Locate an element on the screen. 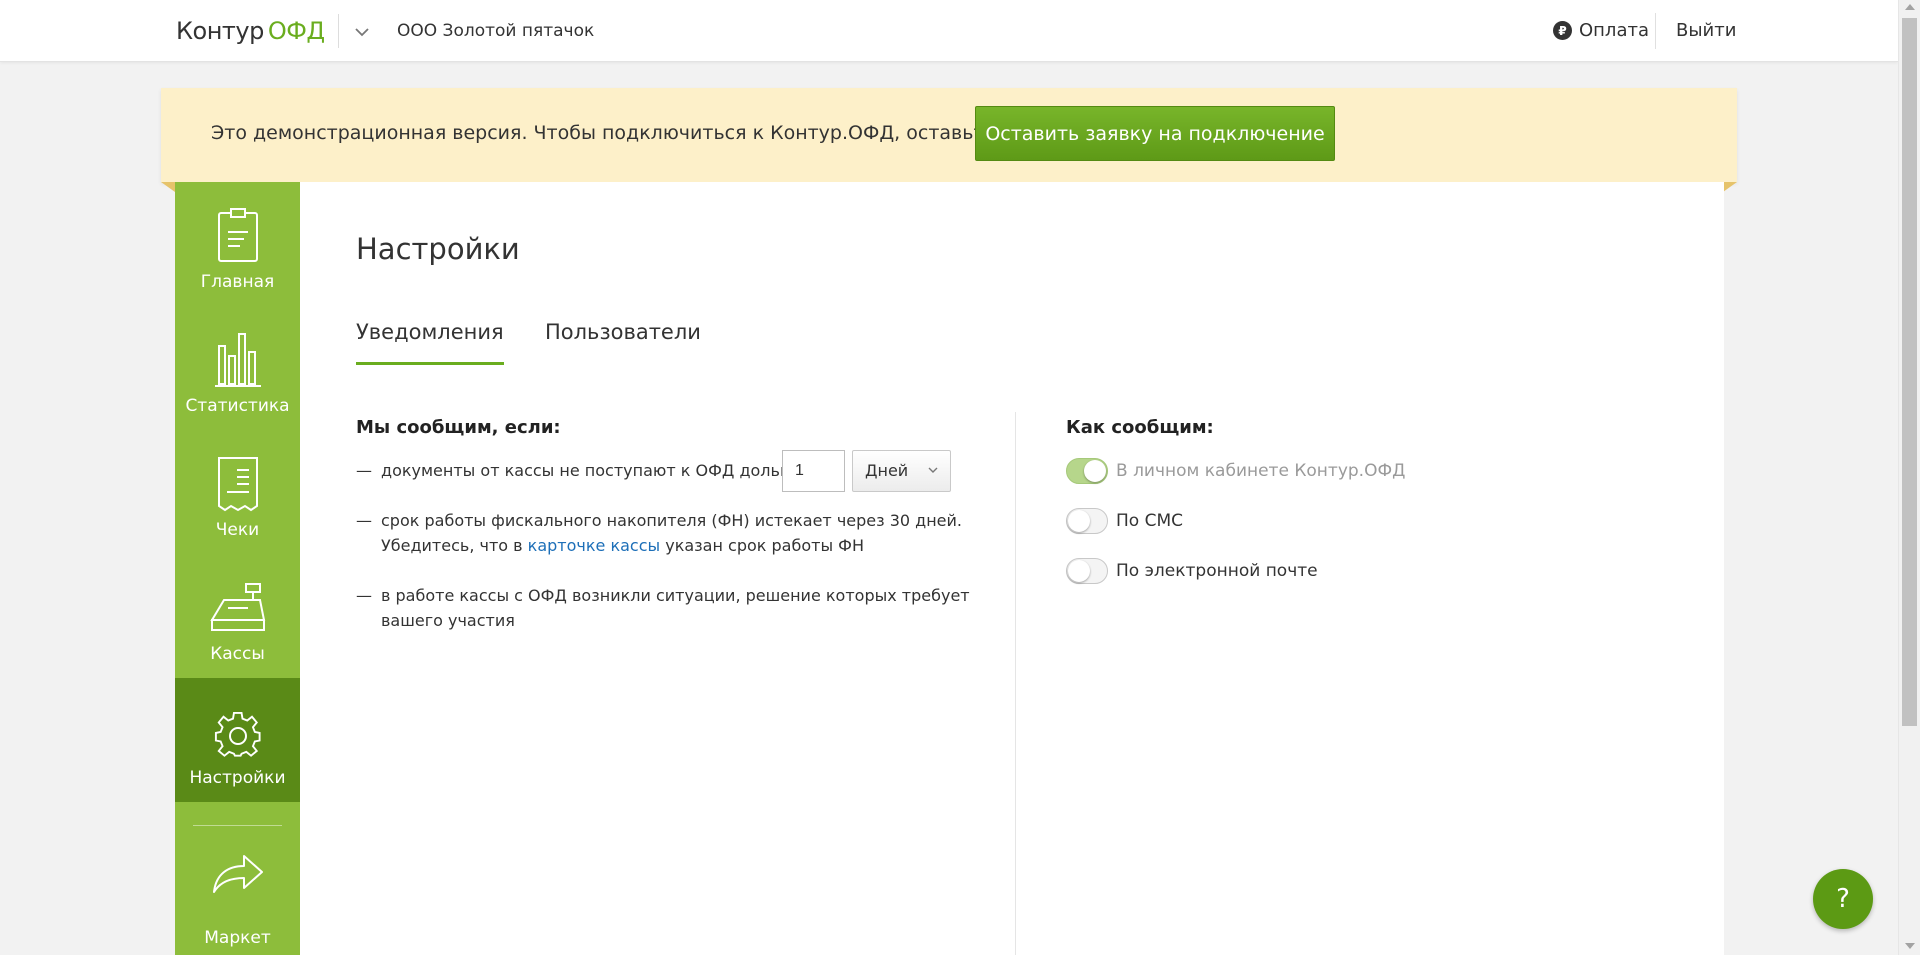  channel-email-row: По электронной почте is located at coordinates (1192, 571).